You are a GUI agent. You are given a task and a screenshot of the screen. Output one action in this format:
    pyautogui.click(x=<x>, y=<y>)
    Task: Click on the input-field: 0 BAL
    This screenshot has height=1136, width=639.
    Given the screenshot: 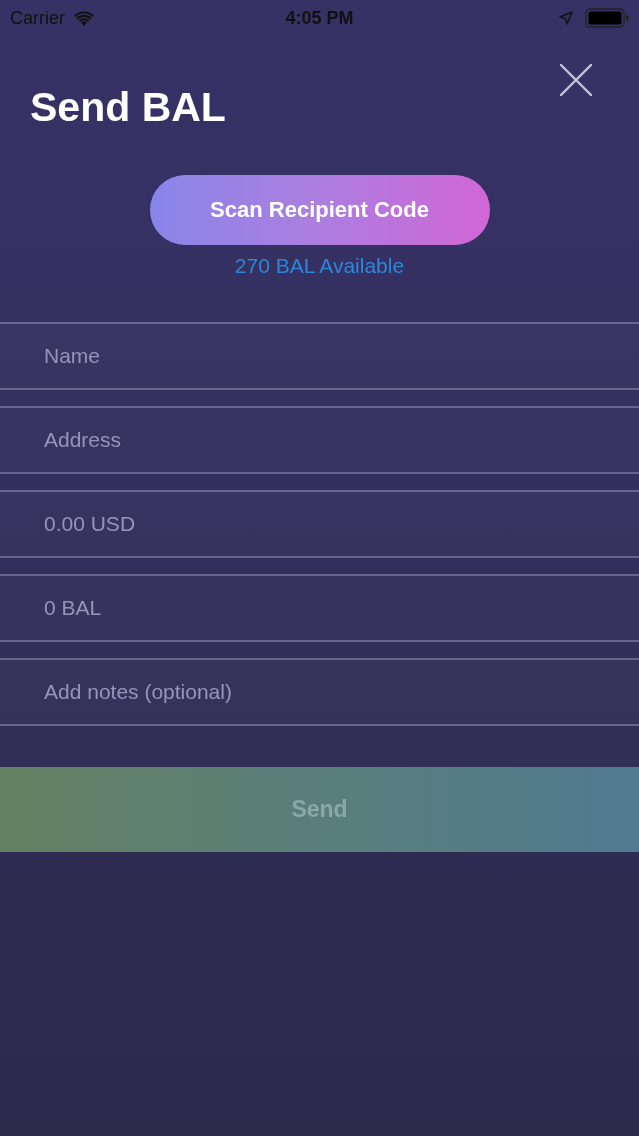 What is the action you would take?
    pyautogui.click(x=319, y=608)
    